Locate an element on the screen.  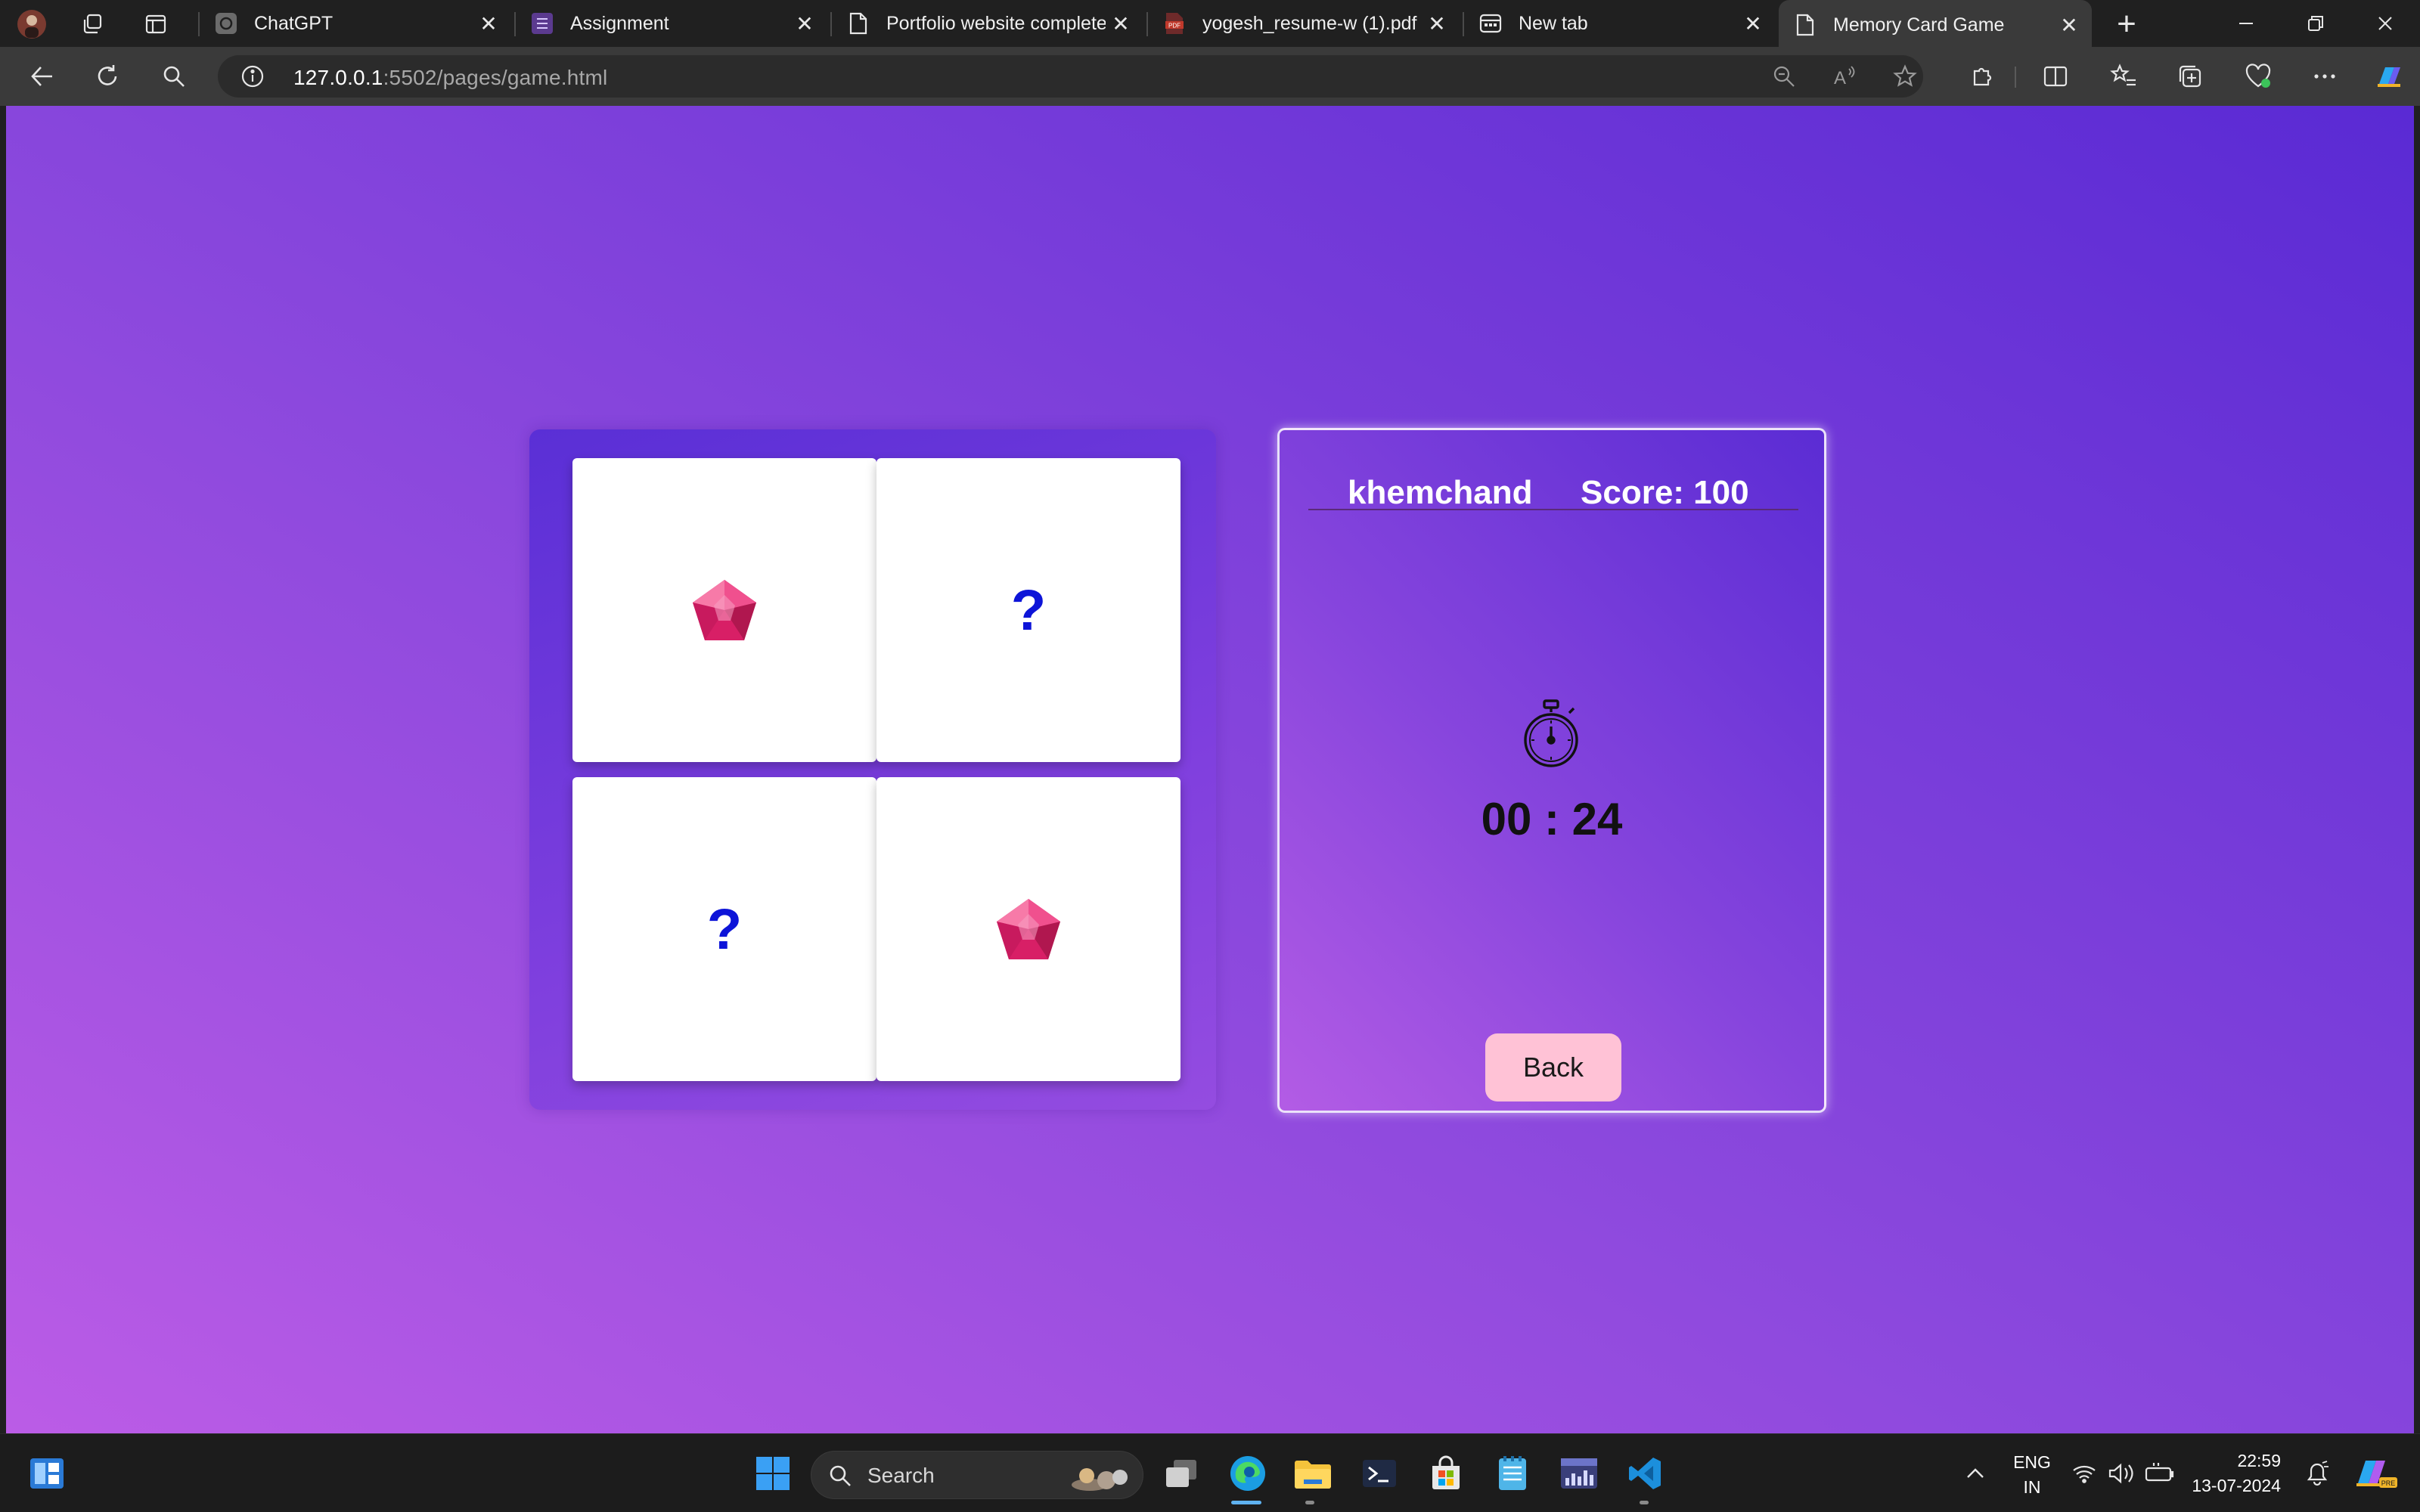
language-code: ENG is located at coordinates (2032, 1462).